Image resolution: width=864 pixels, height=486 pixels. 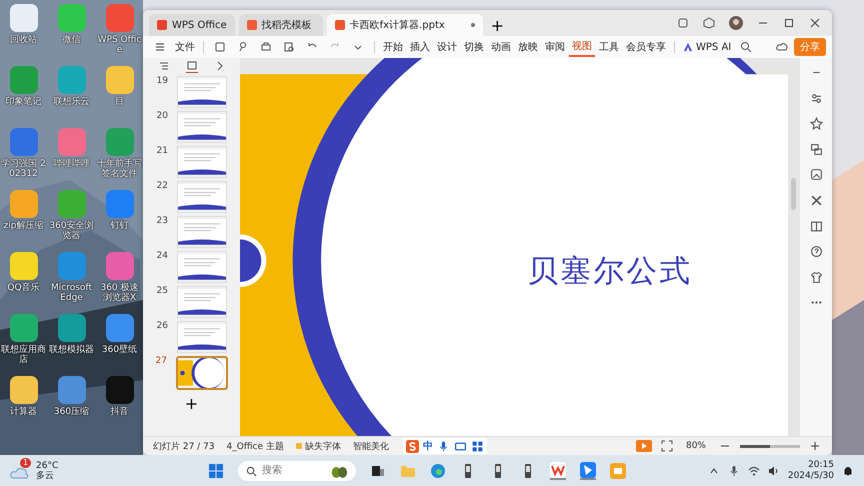 I want to click on icon-label: 哔哩哔哩, so click(x=72, y=164).